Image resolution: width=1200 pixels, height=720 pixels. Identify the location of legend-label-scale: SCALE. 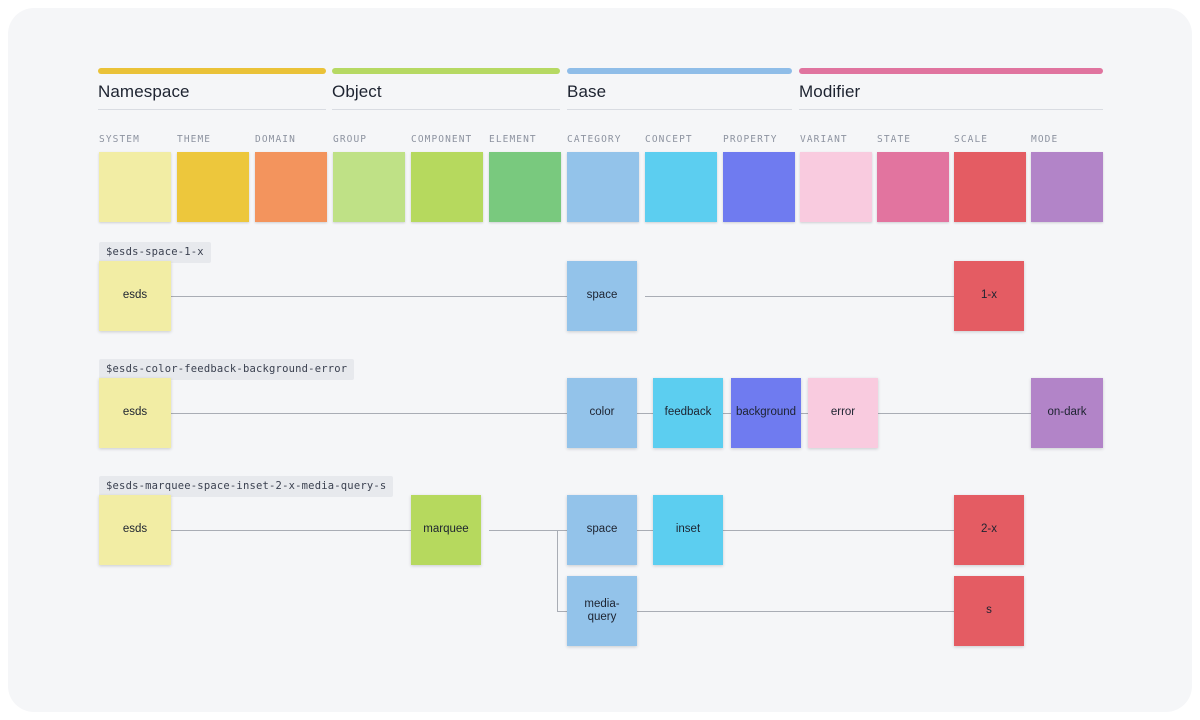
(971, 139).